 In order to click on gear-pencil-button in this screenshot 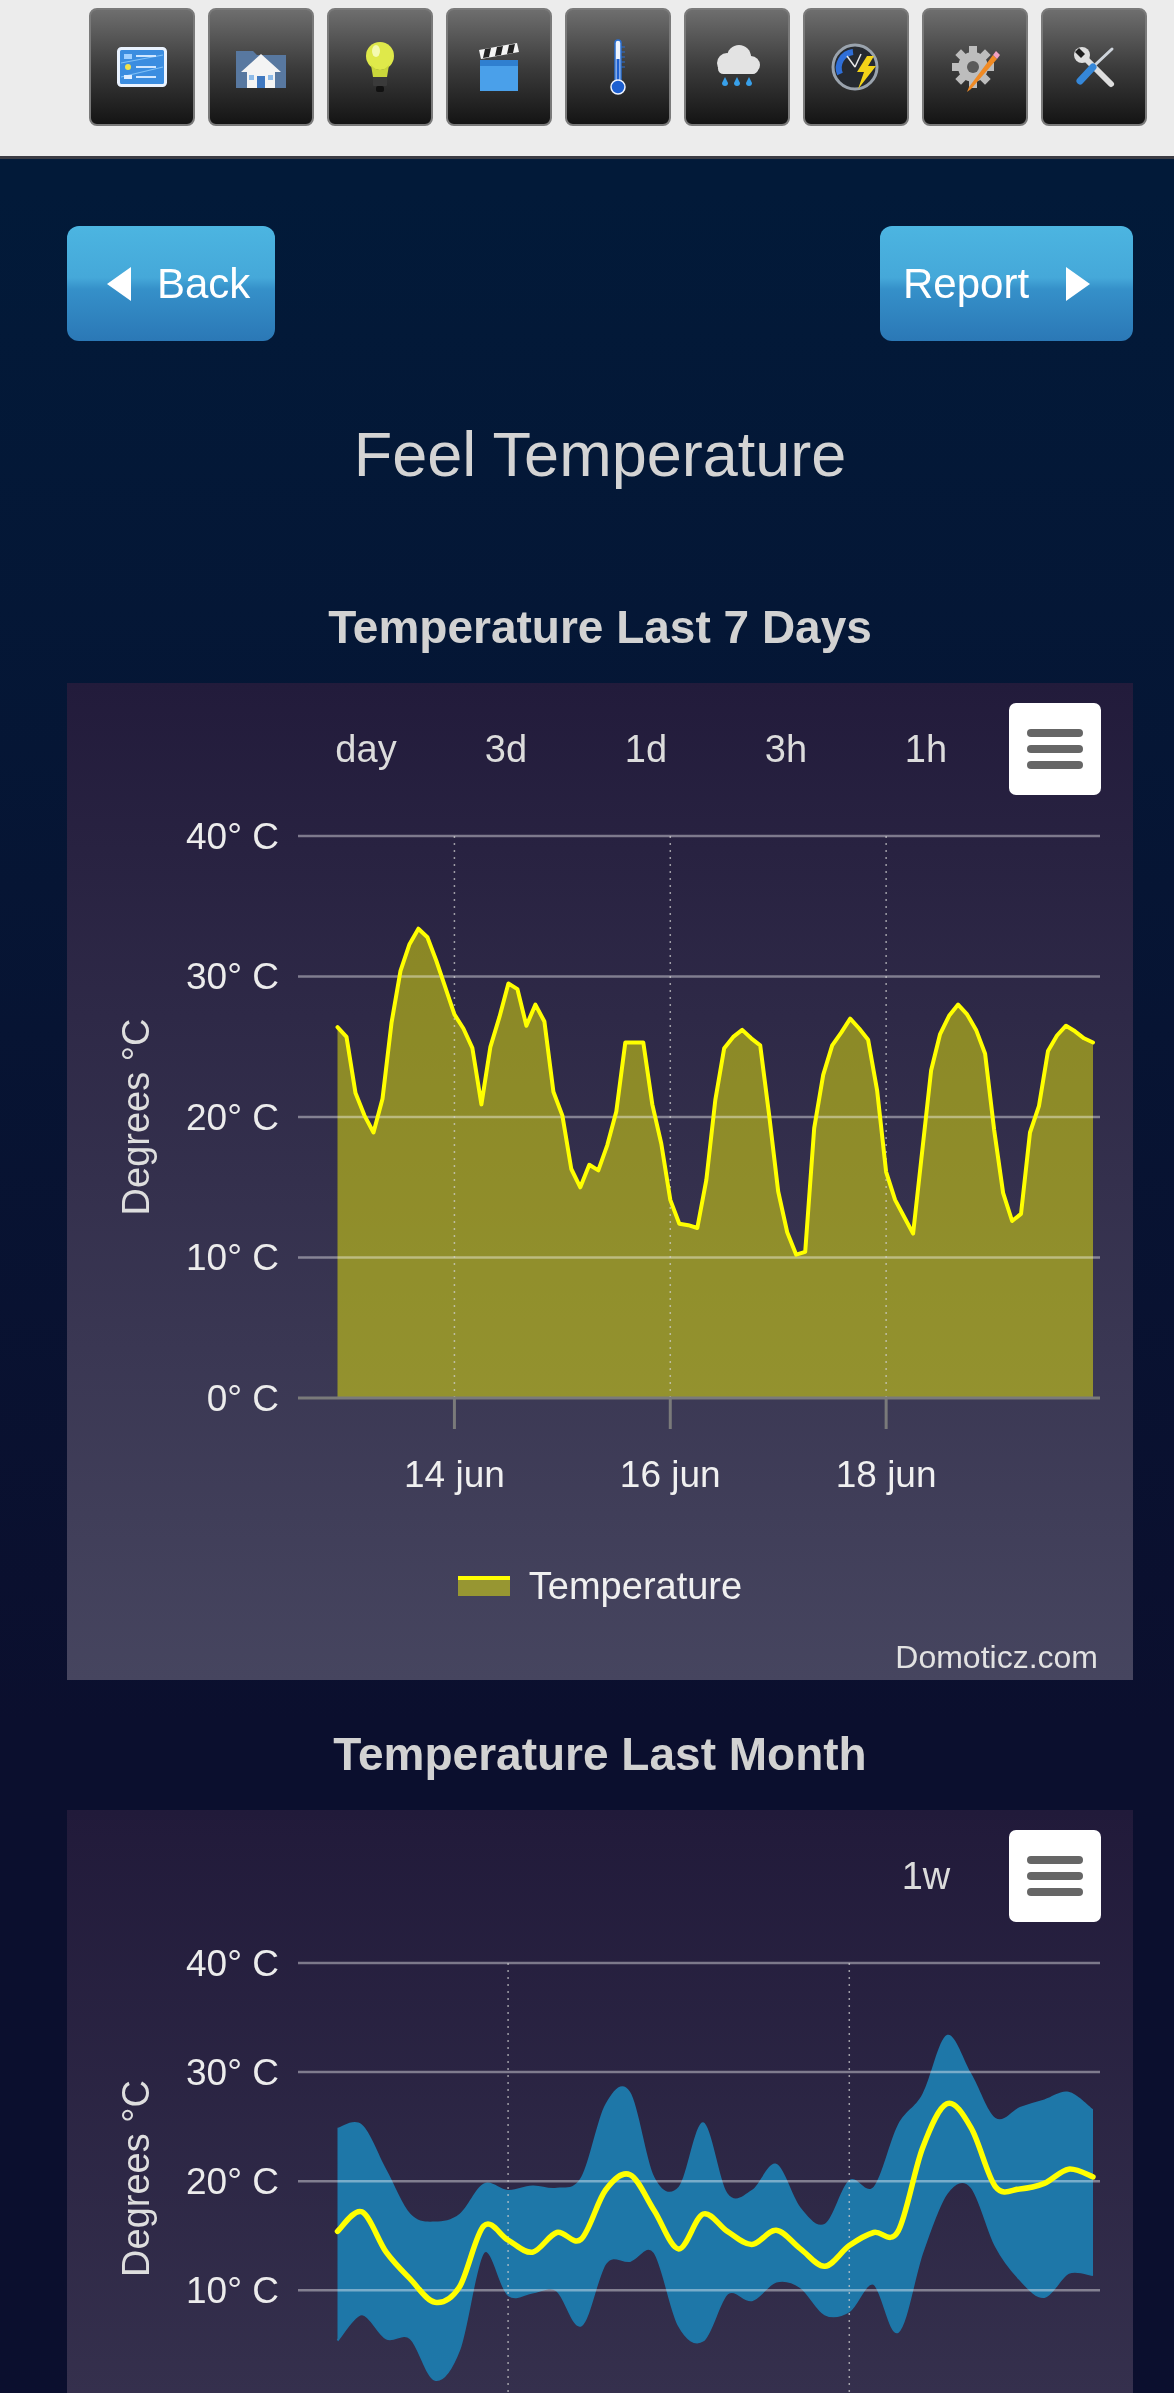, I will do `click(975, 67)`.